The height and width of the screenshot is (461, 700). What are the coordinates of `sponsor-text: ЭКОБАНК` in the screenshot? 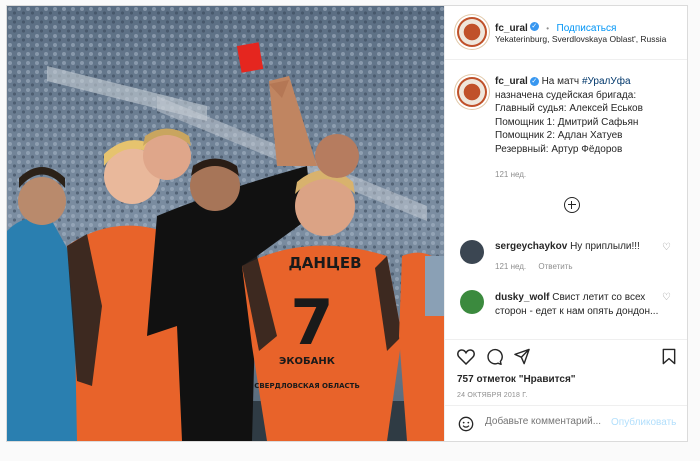 It's located at (307, 361).